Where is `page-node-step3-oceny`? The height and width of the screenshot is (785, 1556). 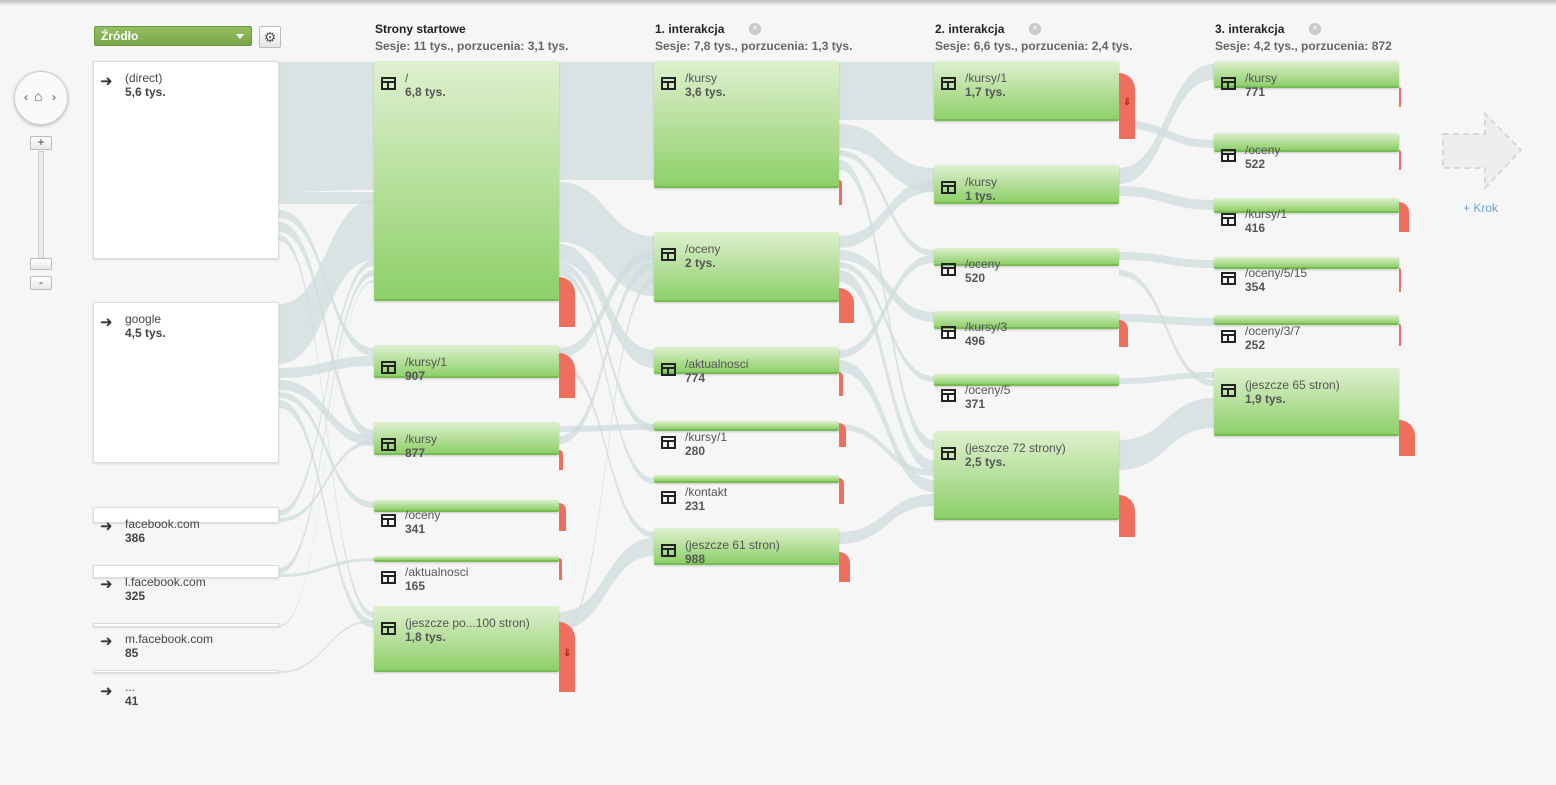 page-node-step3-oceny is located at coordinates (1306, 142).